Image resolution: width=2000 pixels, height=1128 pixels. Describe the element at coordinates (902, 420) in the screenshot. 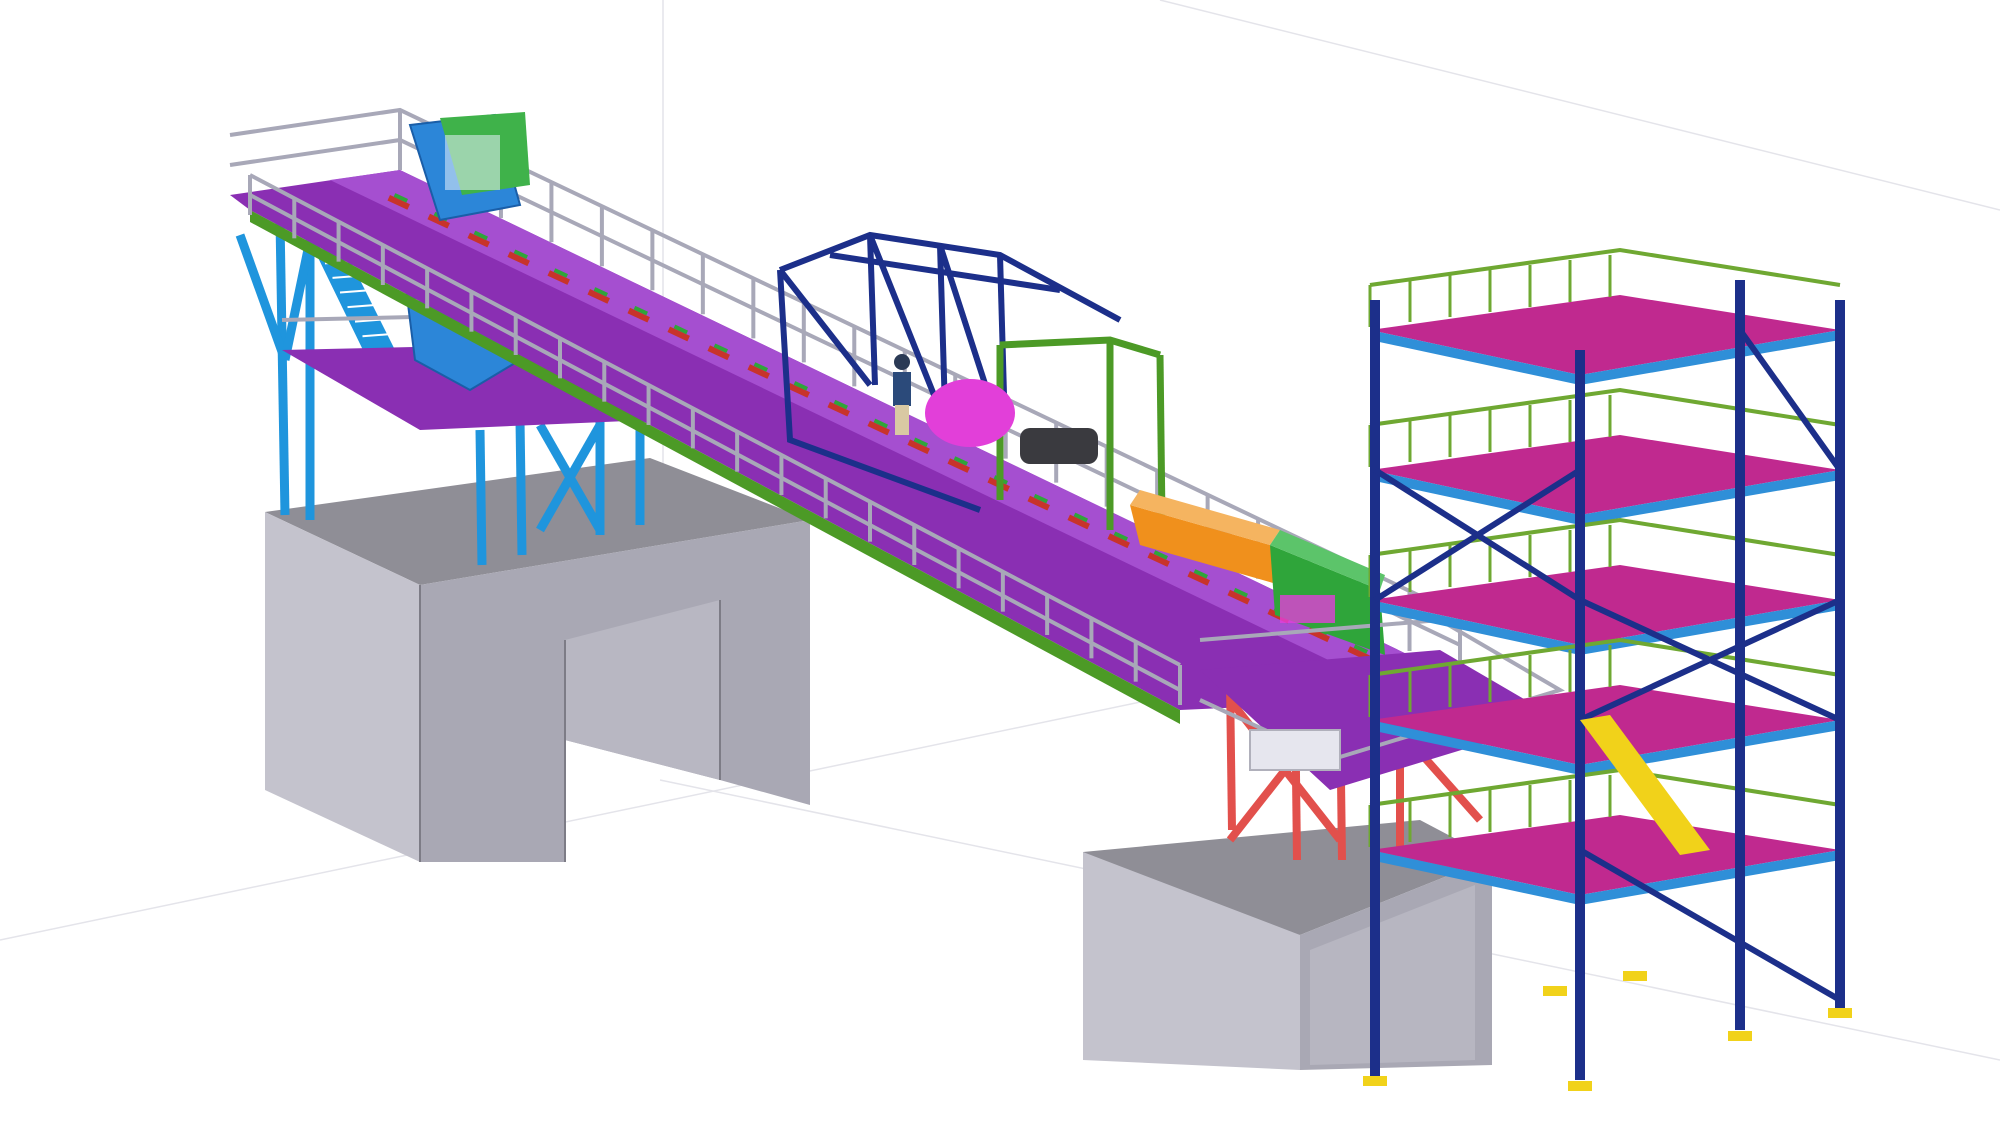

I see `worker-legs` at that location.